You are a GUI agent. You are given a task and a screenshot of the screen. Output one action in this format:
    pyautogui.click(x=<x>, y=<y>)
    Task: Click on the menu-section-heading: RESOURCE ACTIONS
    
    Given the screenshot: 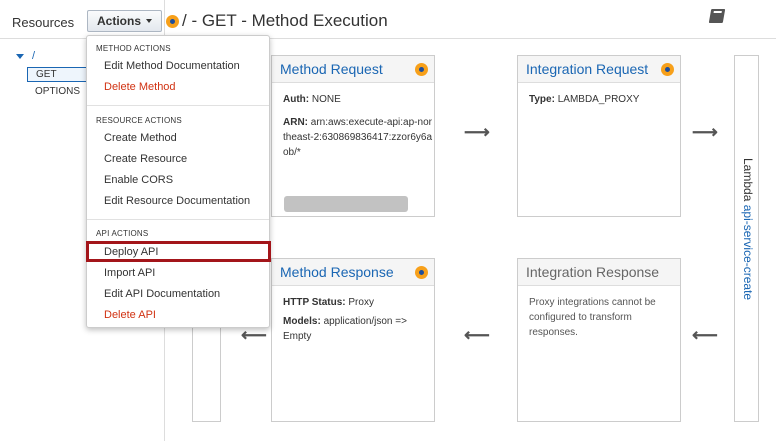 What is the action you would take?
    pyautogui.click(x=139, y=120)
    